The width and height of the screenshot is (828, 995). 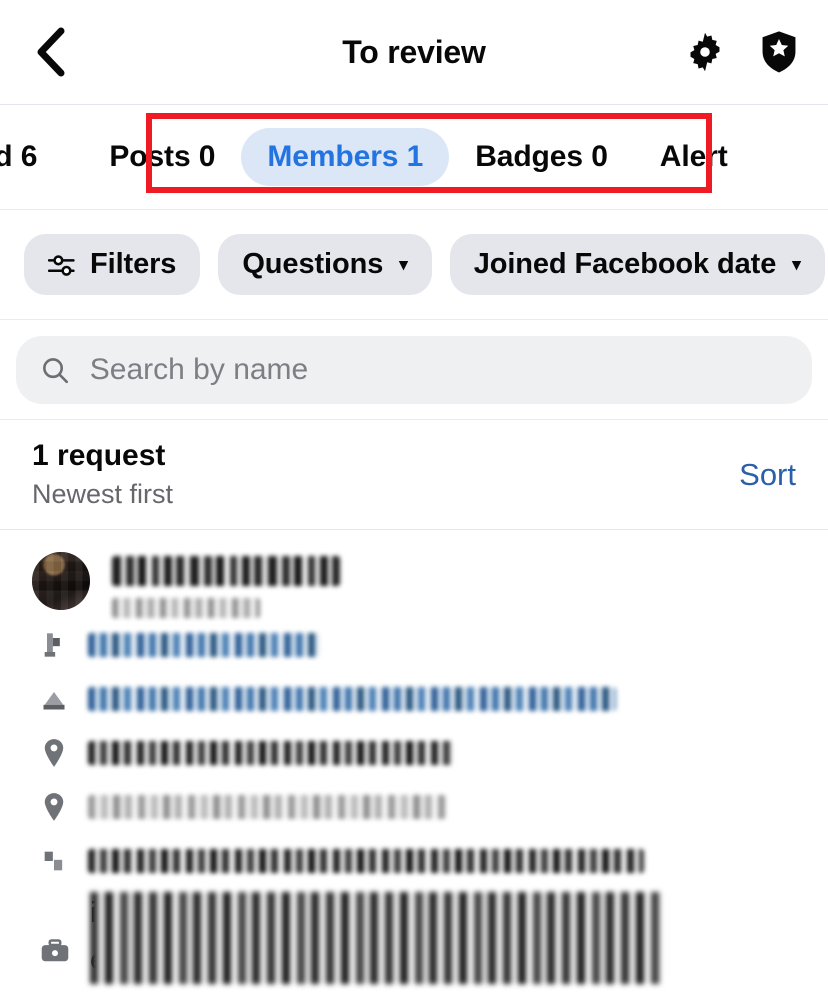 What do you see at coordinates (226, 571) in the screenshot?
I see `member-name` at bounding box center [226, 571].